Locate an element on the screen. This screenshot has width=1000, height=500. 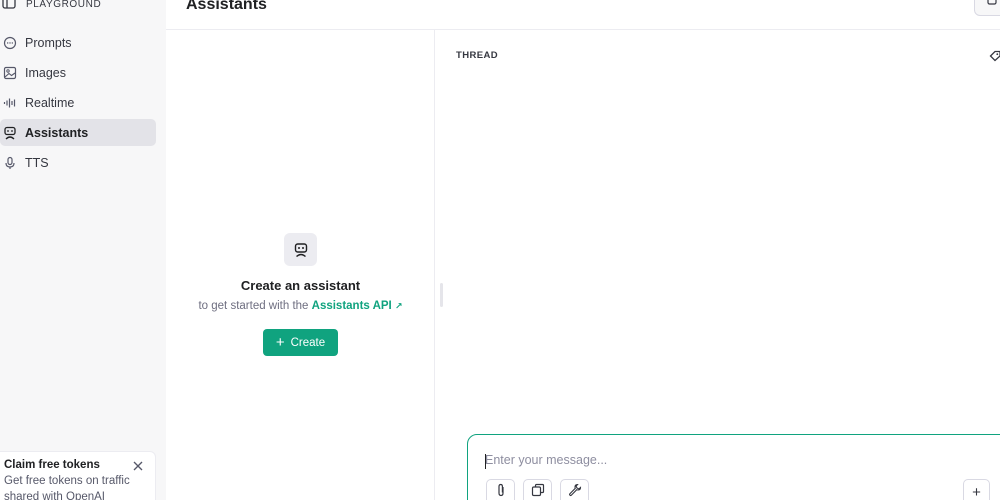
brand: PLAYGROUND is located at coordinates (50, 7).